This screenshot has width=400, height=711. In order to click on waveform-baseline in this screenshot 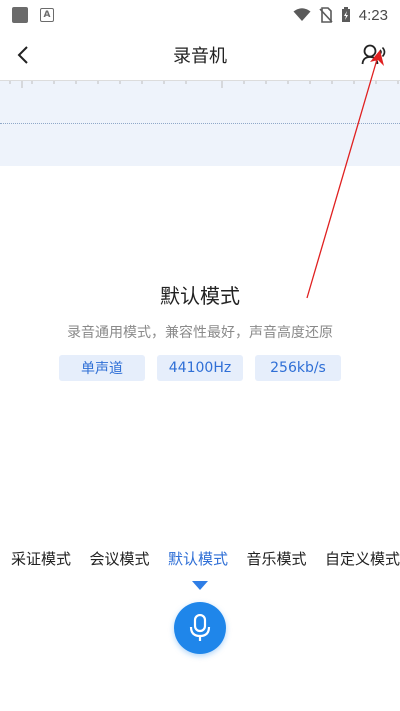, I will do `click(200, 123)`.